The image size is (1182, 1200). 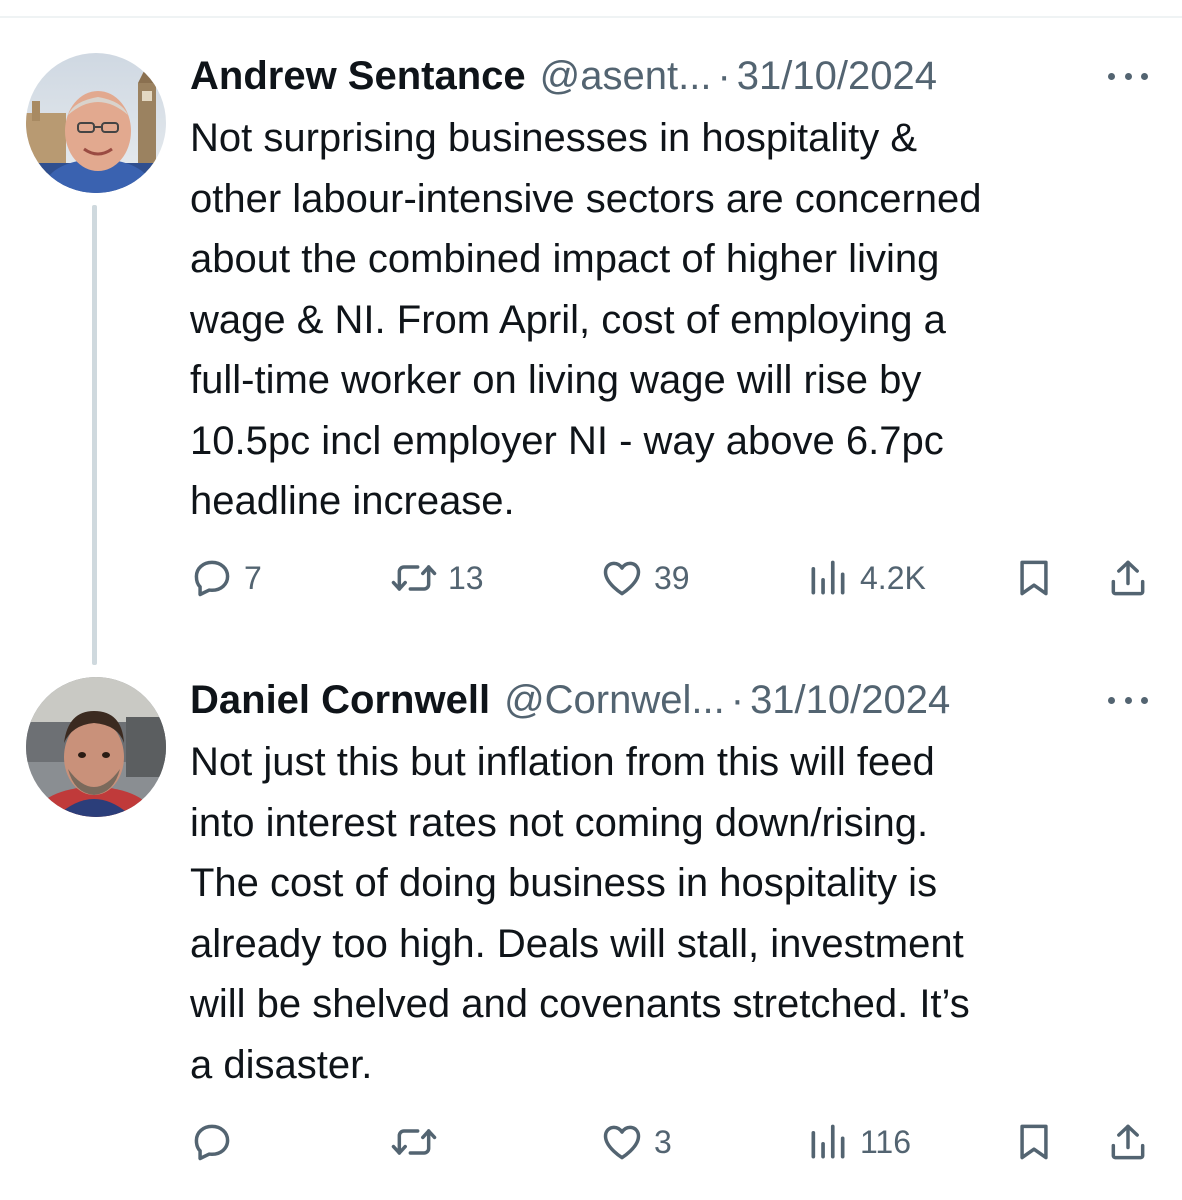 I want to click on tweet-header: Daniel Cornwell @Cornwel... · 31/10/2024, so click(x=630, y=700).